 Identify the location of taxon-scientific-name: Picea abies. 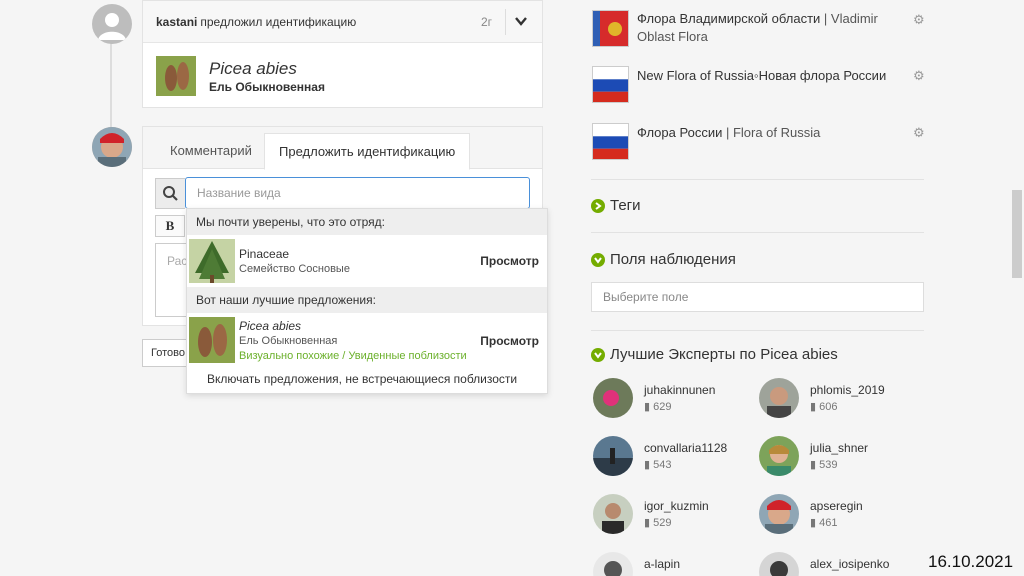
(253, 69).